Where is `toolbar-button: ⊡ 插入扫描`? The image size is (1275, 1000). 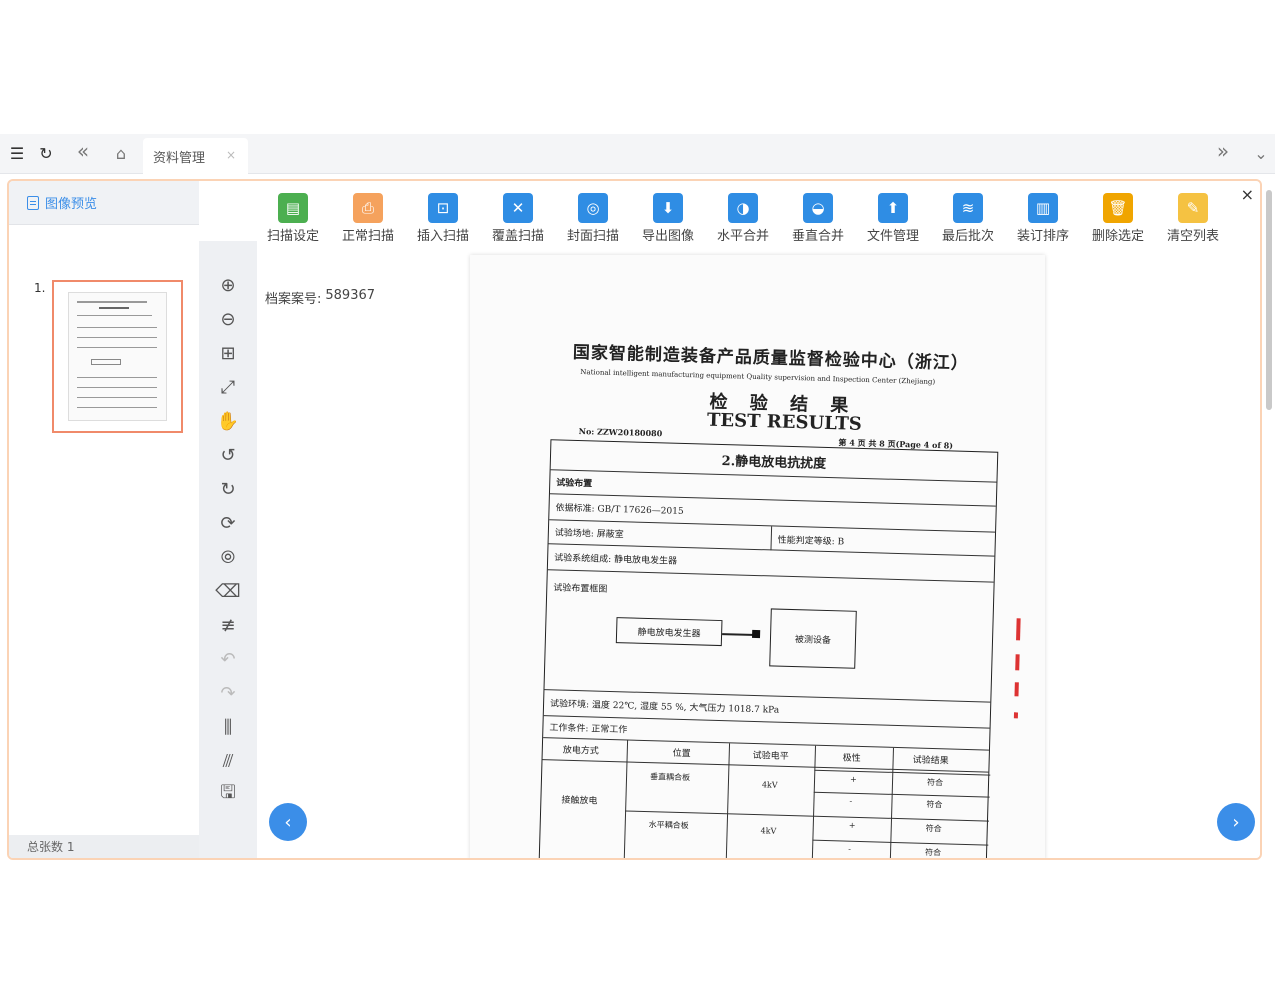 toolbar-button: ⊡ 插入扫描 is located at coordinates (443, 214).